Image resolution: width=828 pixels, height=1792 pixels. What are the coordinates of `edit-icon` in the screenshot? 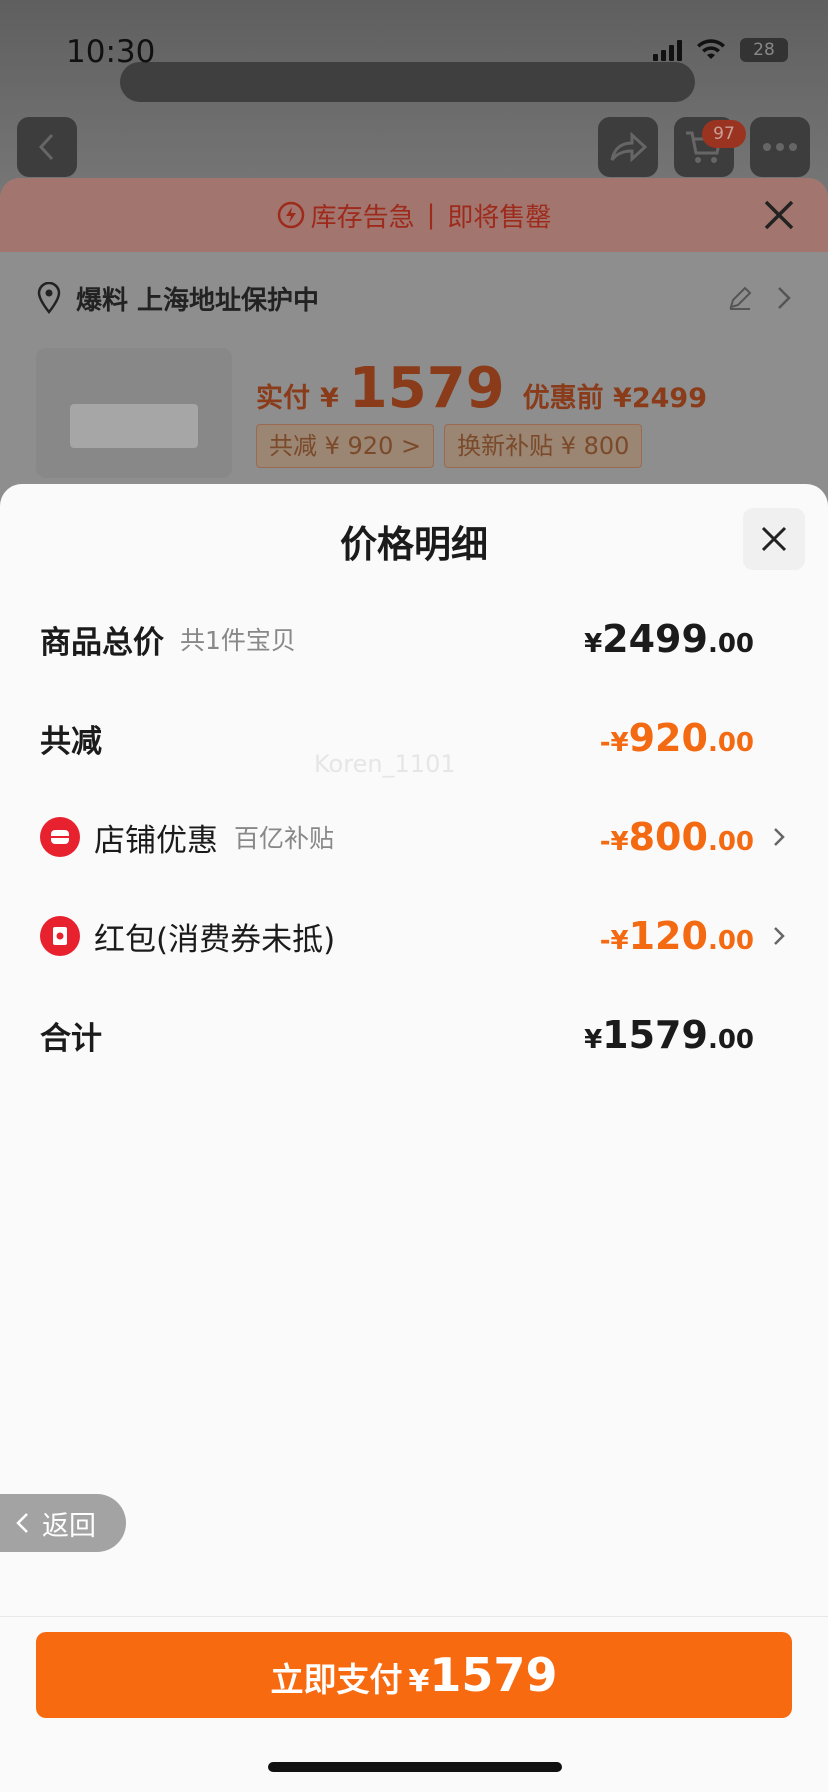 It's located at (740, 298).